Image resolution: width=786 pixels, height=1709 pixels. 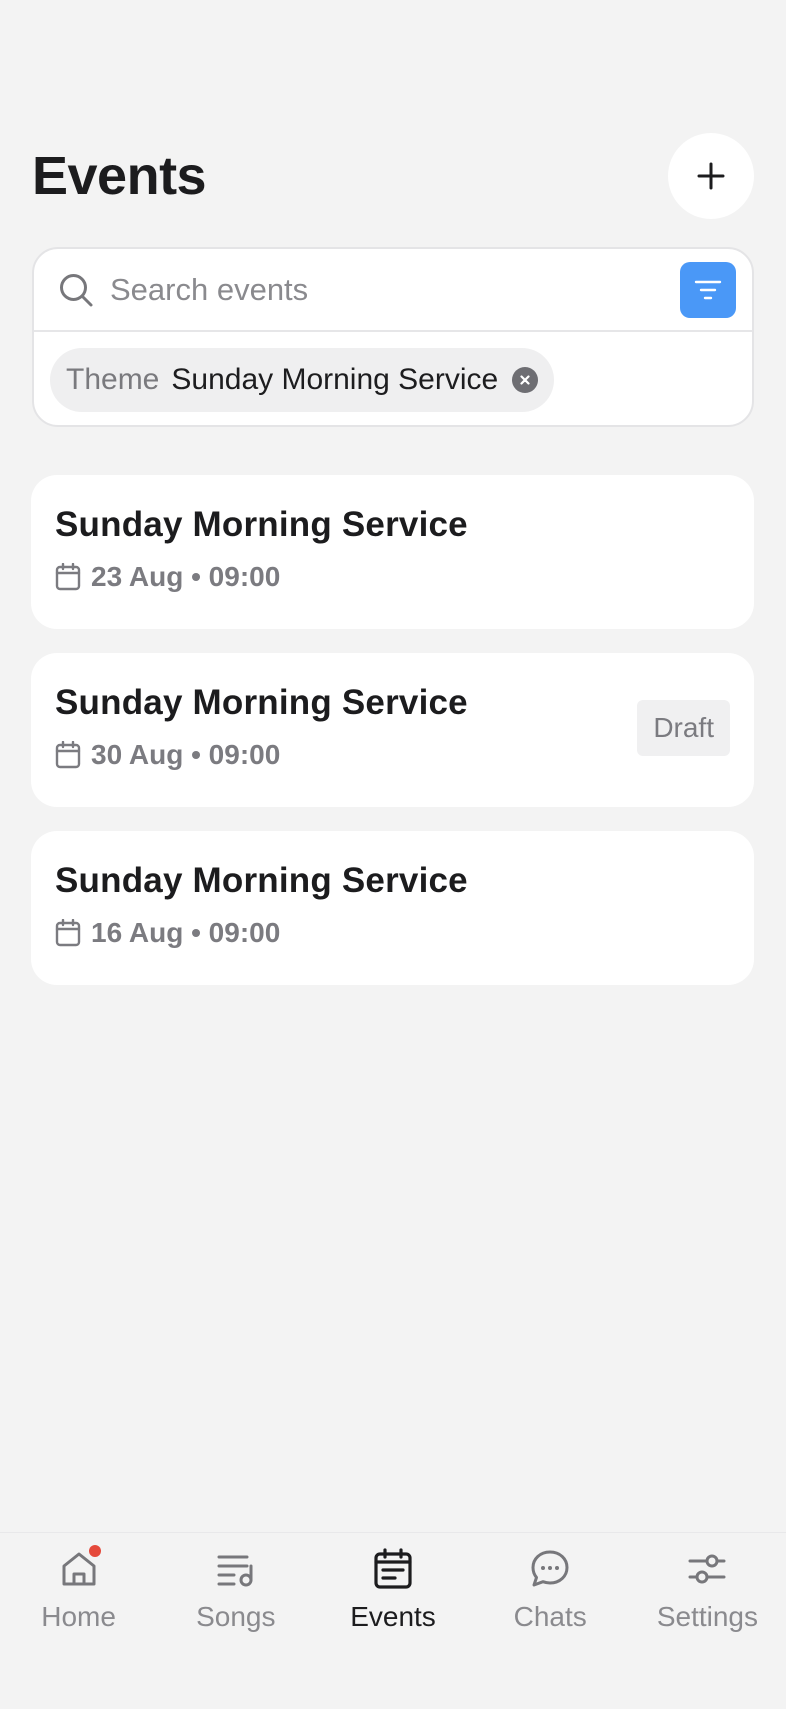 I want to click on search-card: Theme Sunday Morning Service, so click(x=393, y=337).